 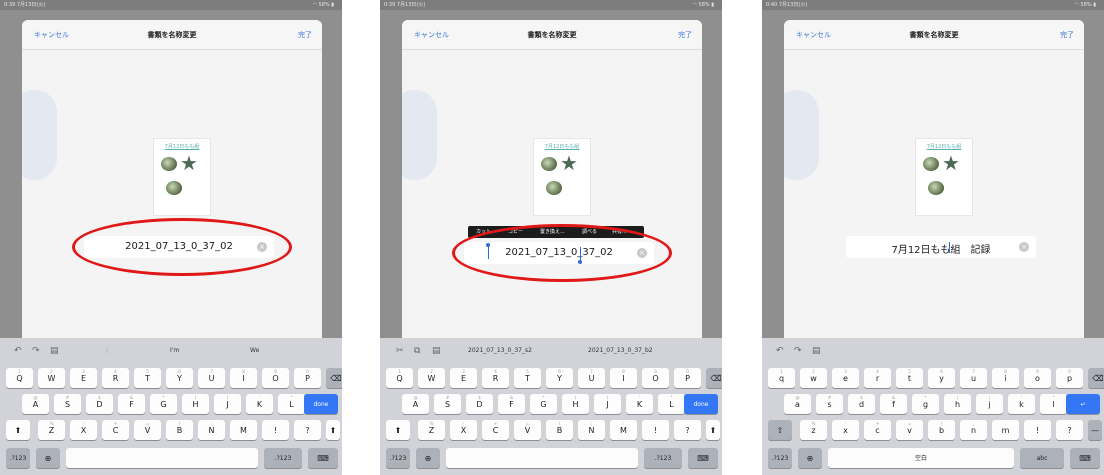 I want to click on predictive-suggestion: I'm, so click(x=174, y=350).